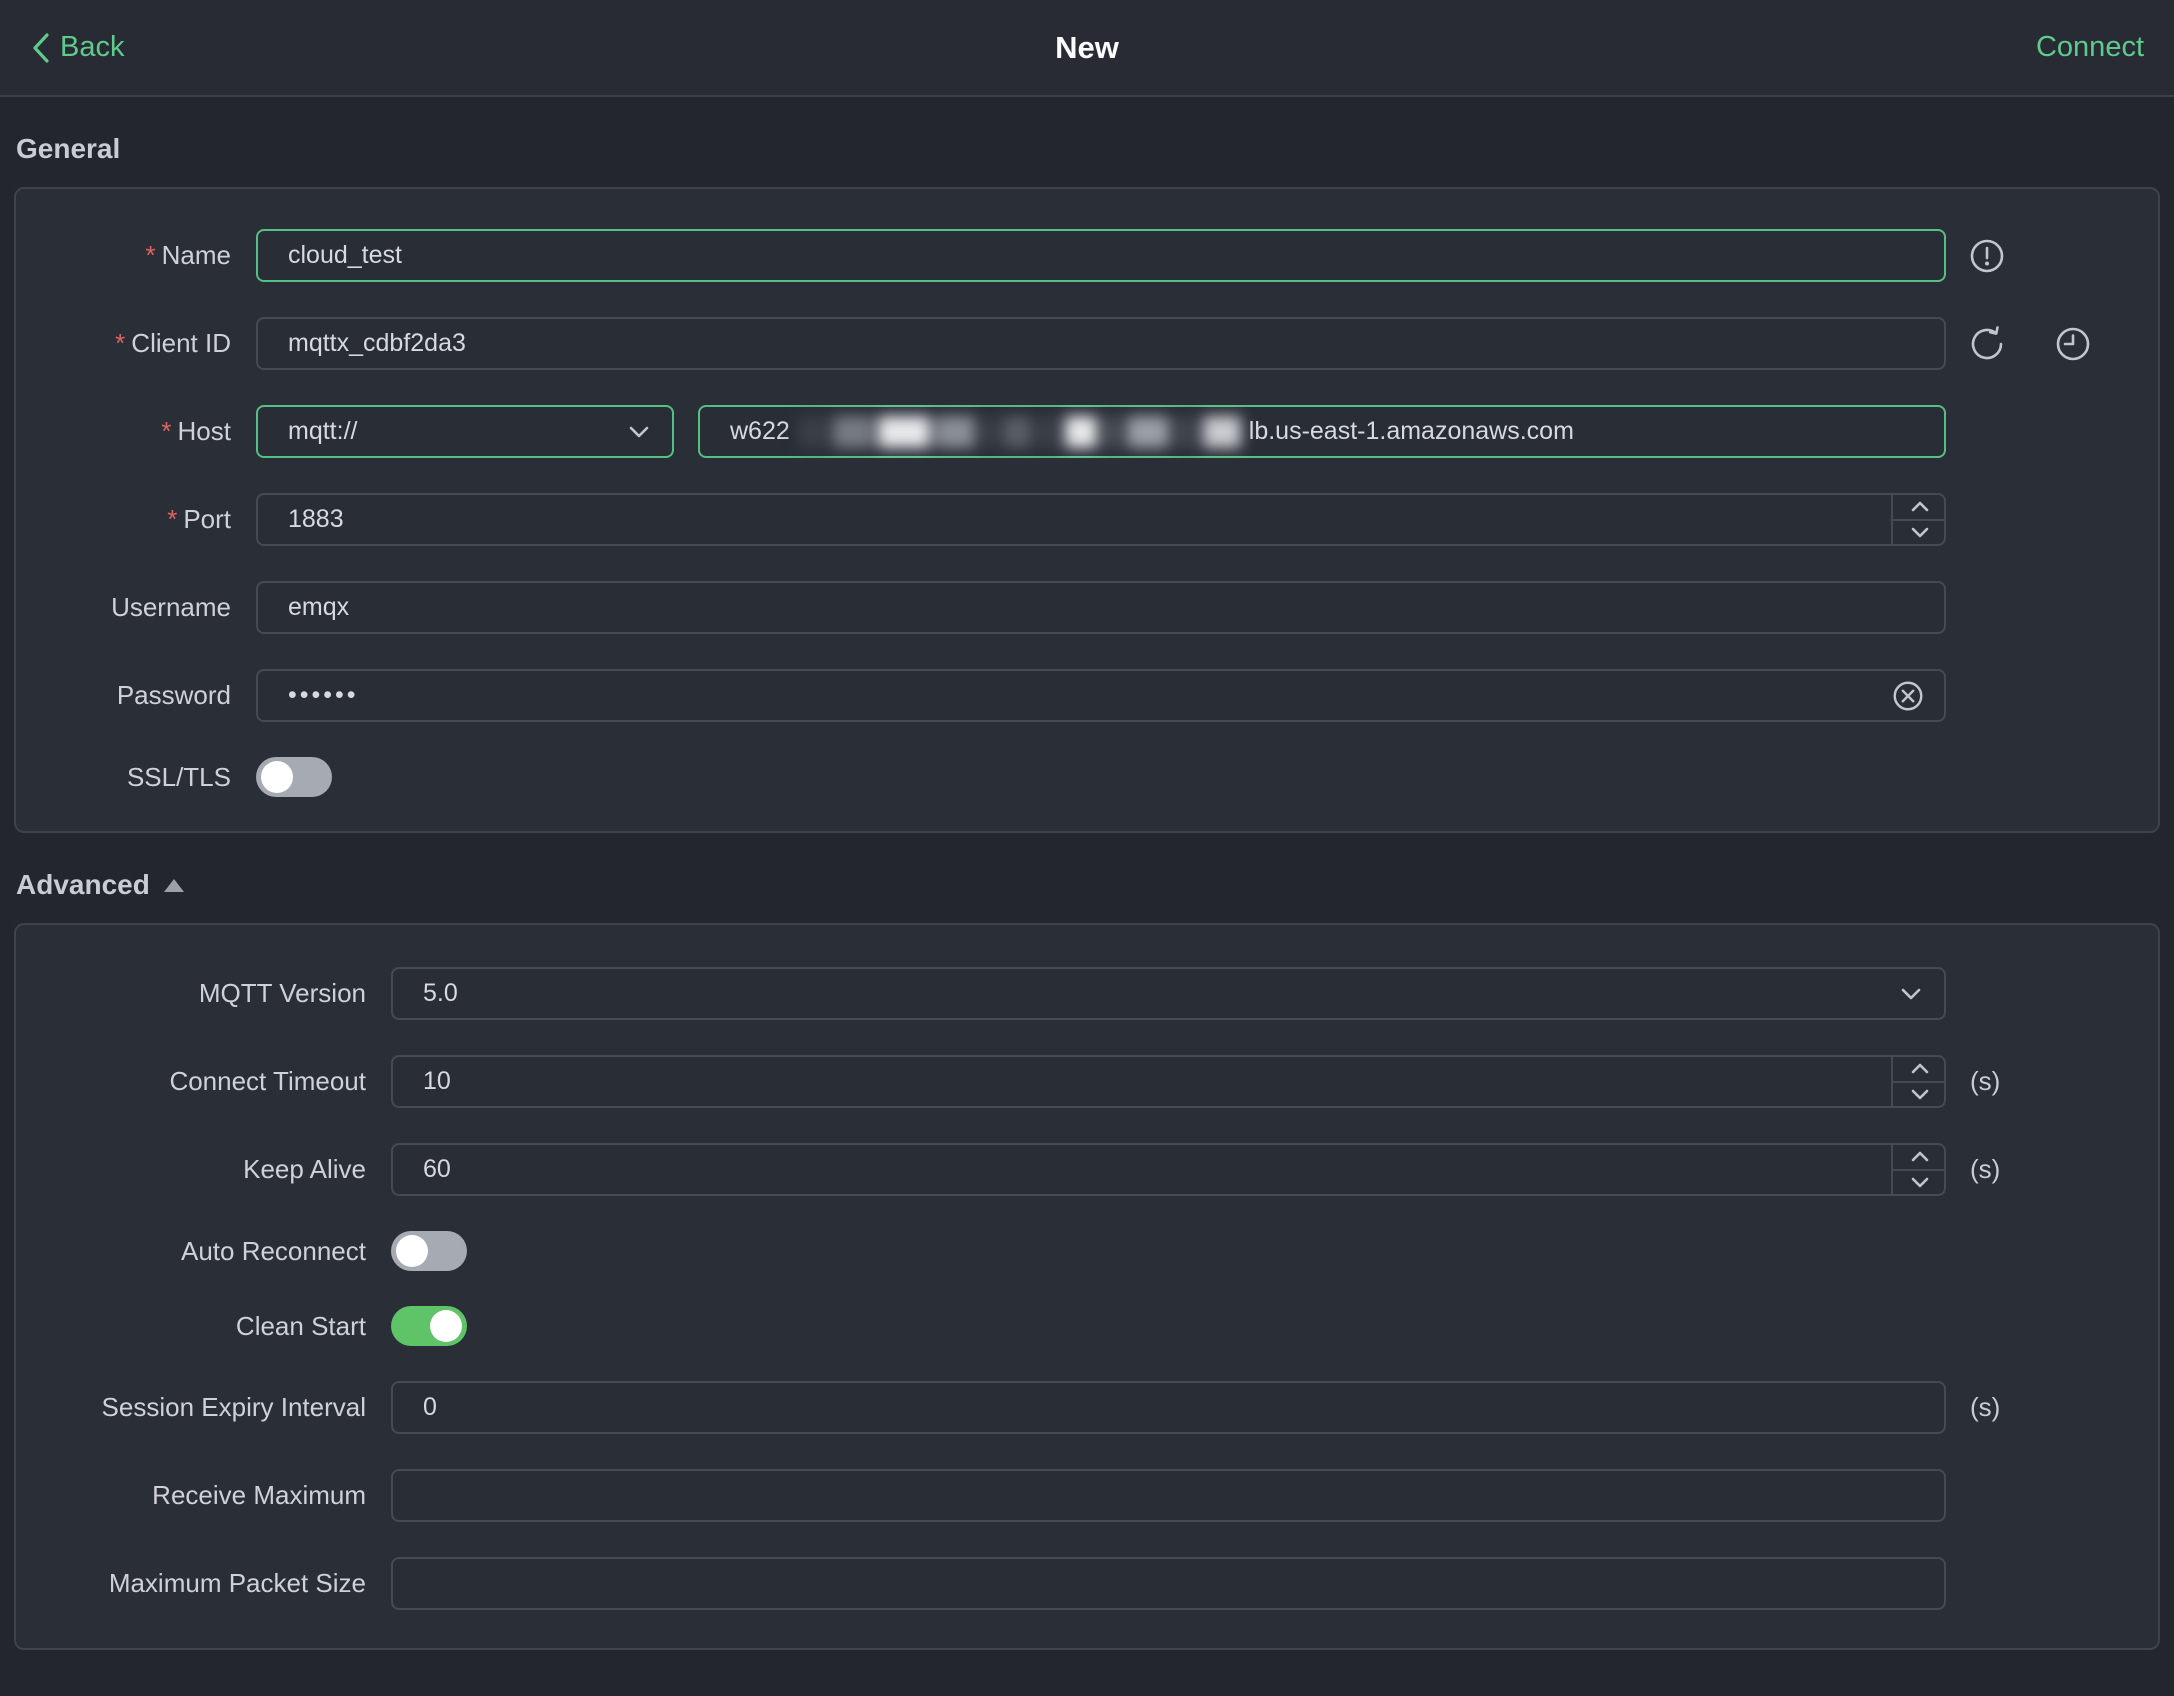  Describe the element at coordinates (68, 148) in the screenshot. I see `general-section-title: General` at that location.